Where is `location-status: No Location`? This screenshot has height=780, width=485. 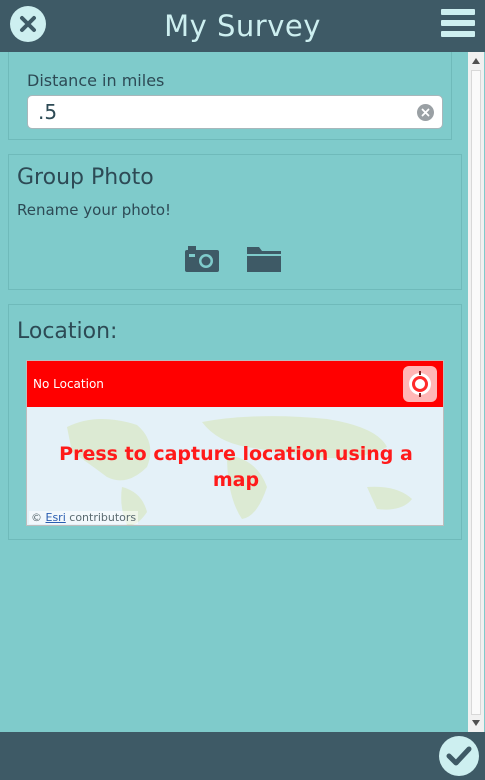 location-status: No Location is located at coordinates (68, 384).